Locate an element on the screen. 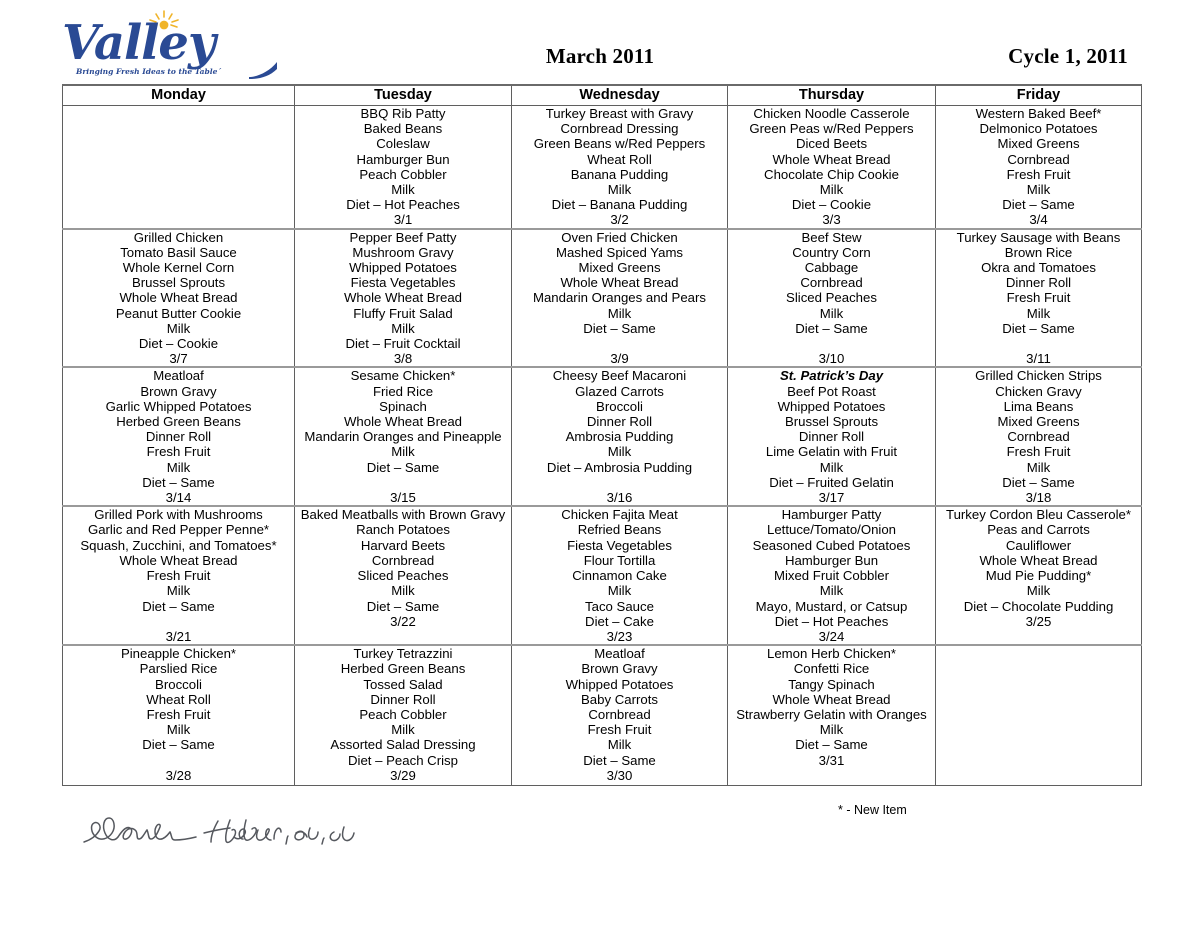 This screenshot has height=927, width=1200. menu-item: Cheesy Beef Macaroni is located at coordinates (619, 376).